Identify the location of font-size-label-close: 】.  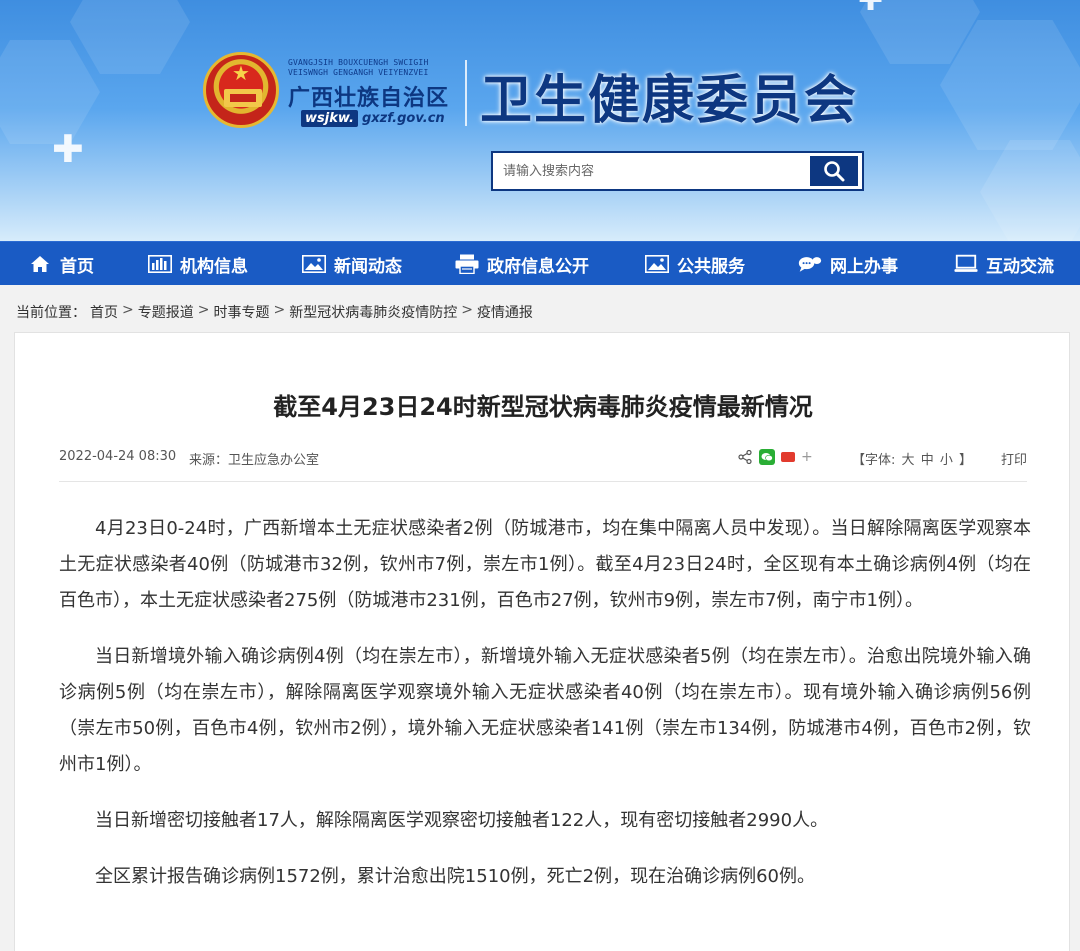
(966, 460).